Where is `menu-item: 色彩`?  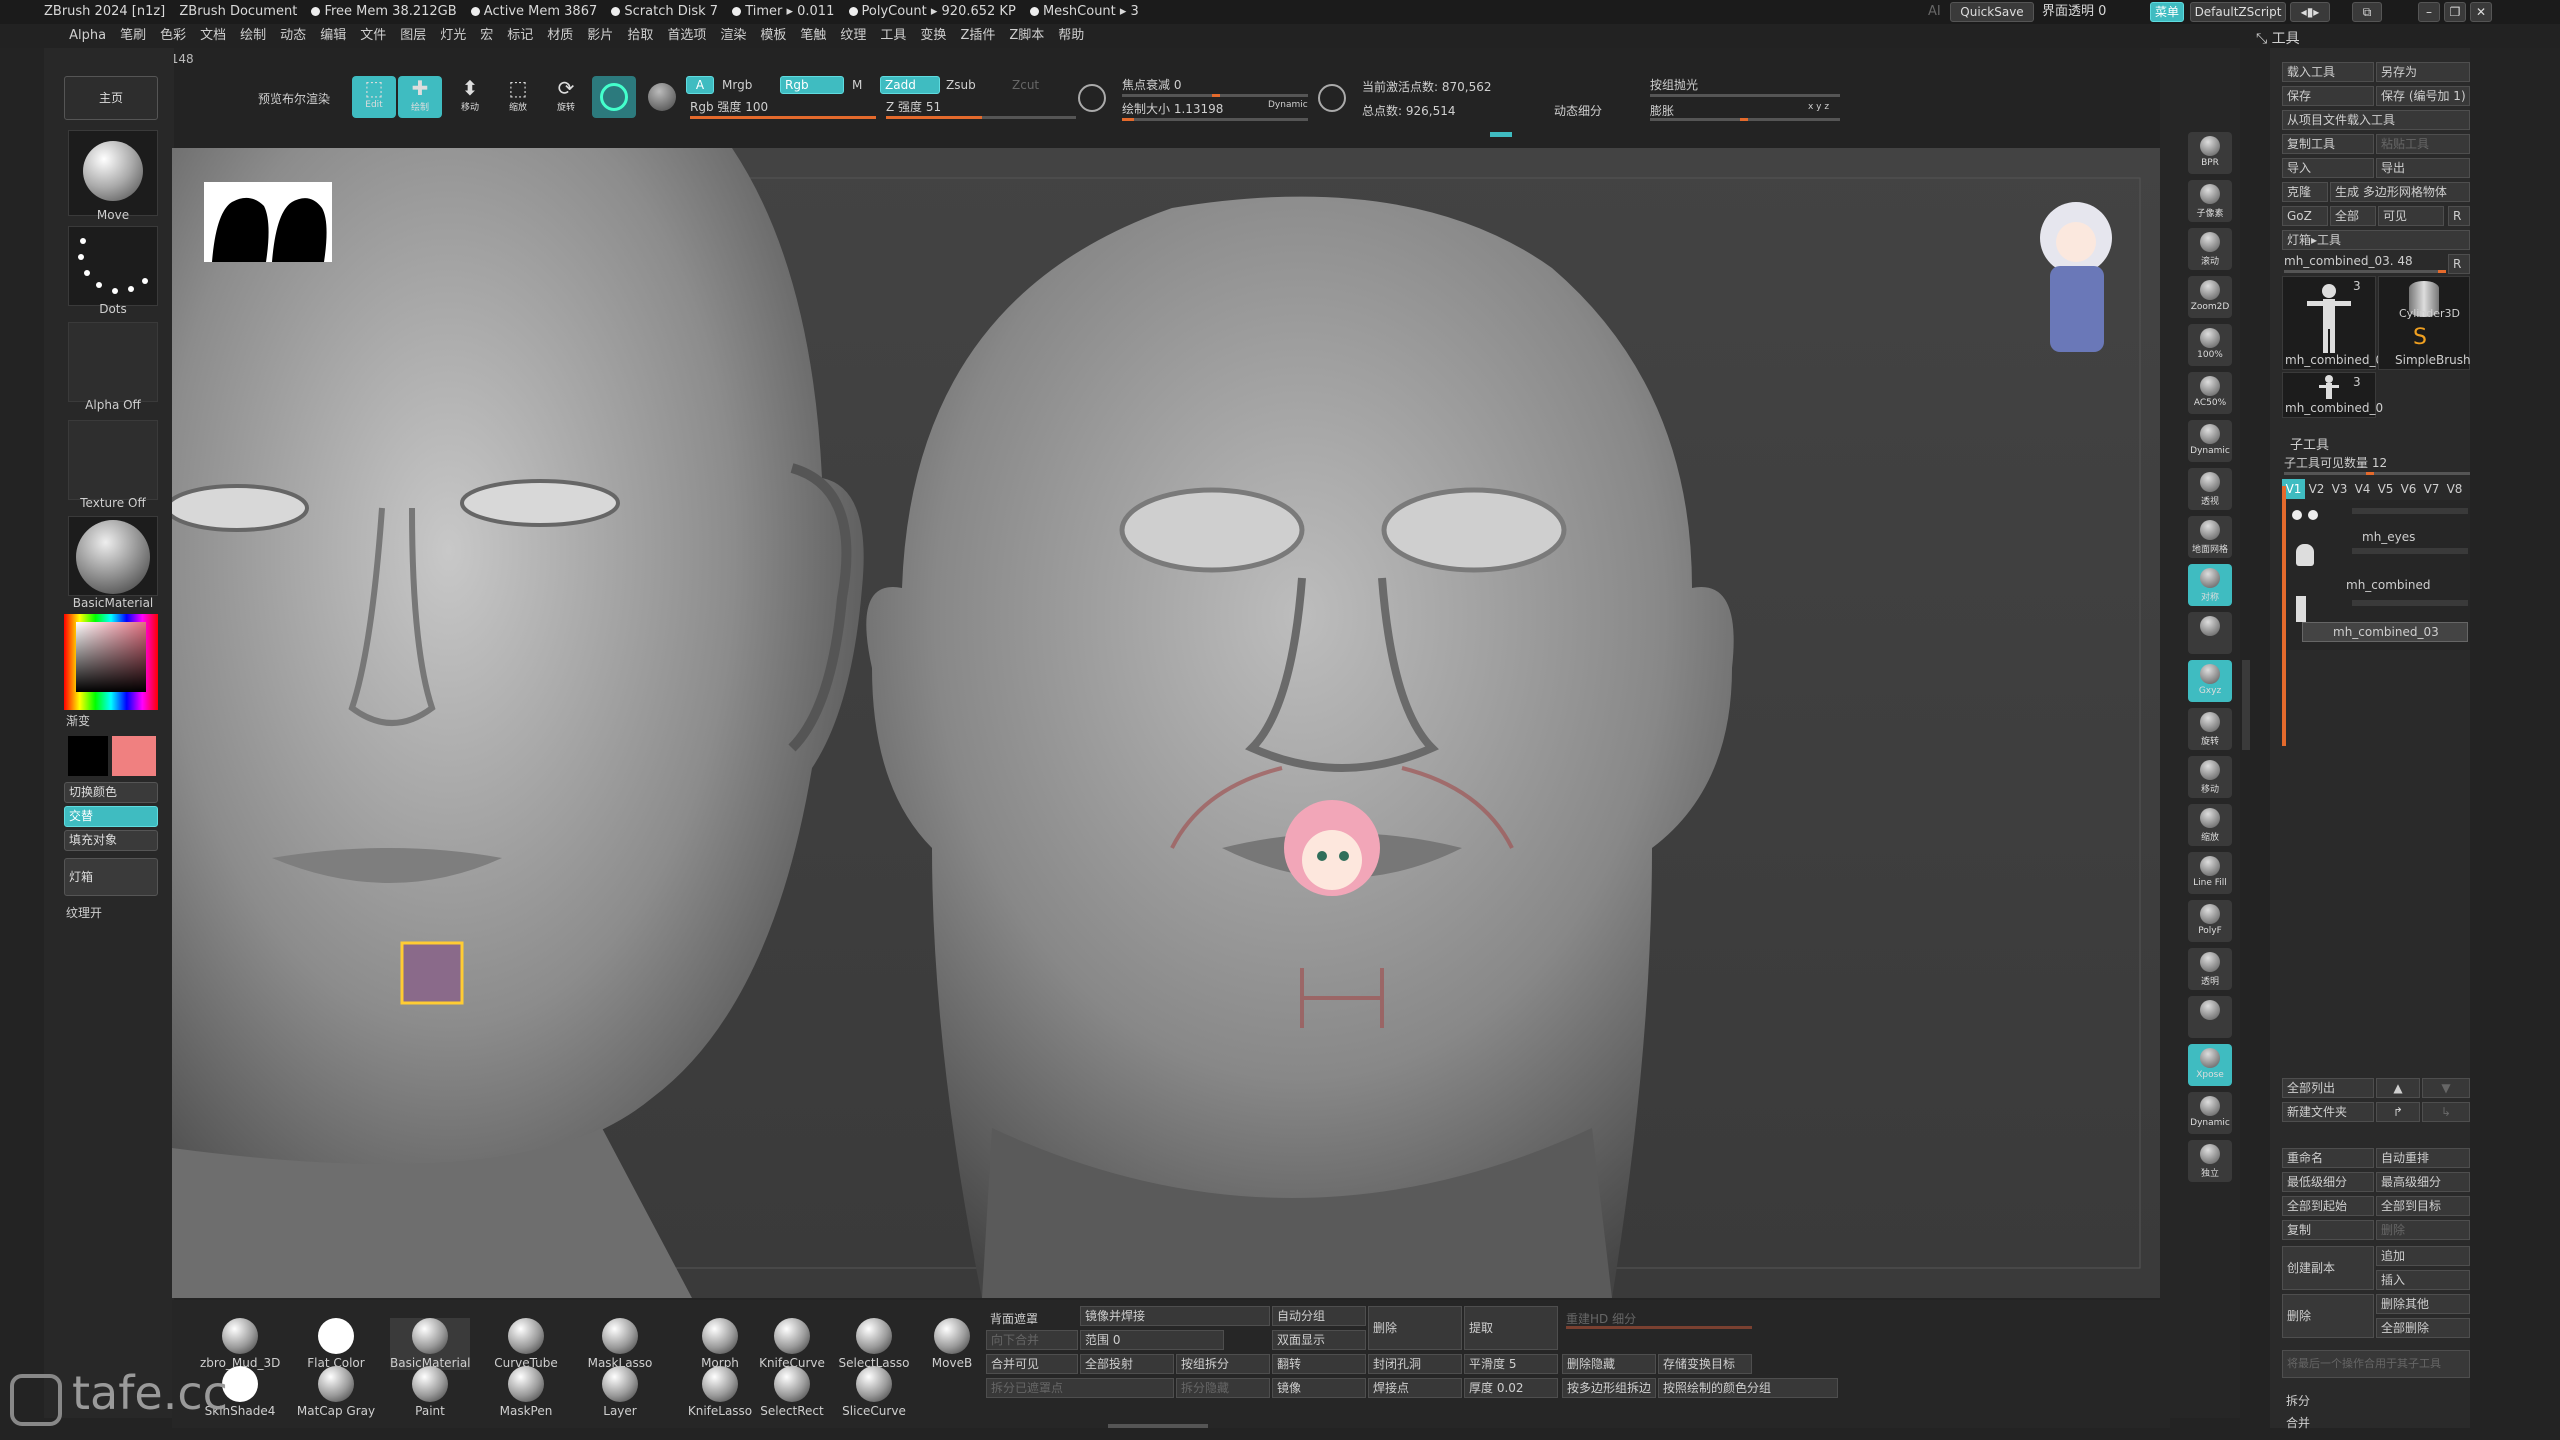
menu-item: 色彩 is located at coordinates (173, 36).